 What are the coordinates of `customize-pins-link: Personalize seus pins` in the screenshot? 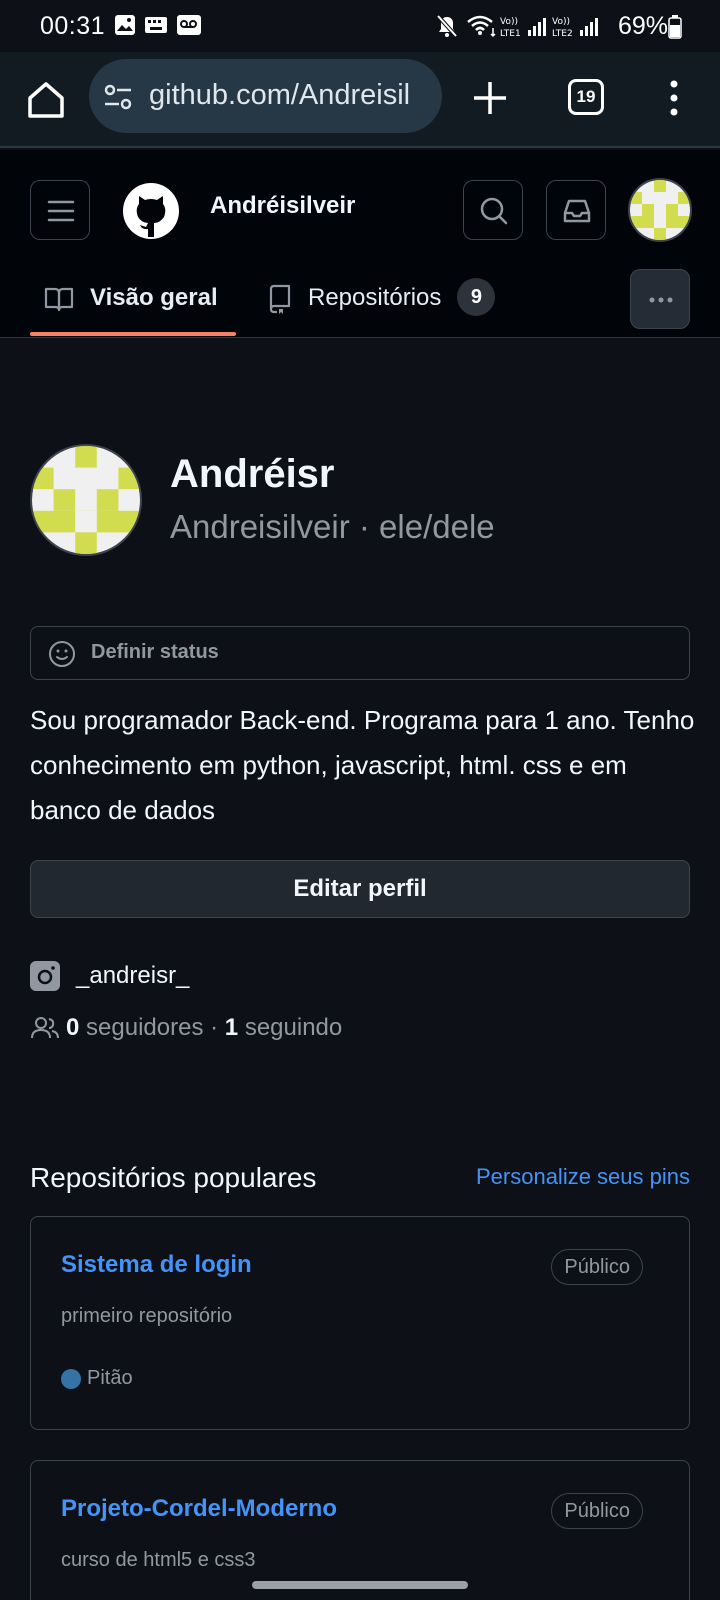 It's located at (583, 1177).